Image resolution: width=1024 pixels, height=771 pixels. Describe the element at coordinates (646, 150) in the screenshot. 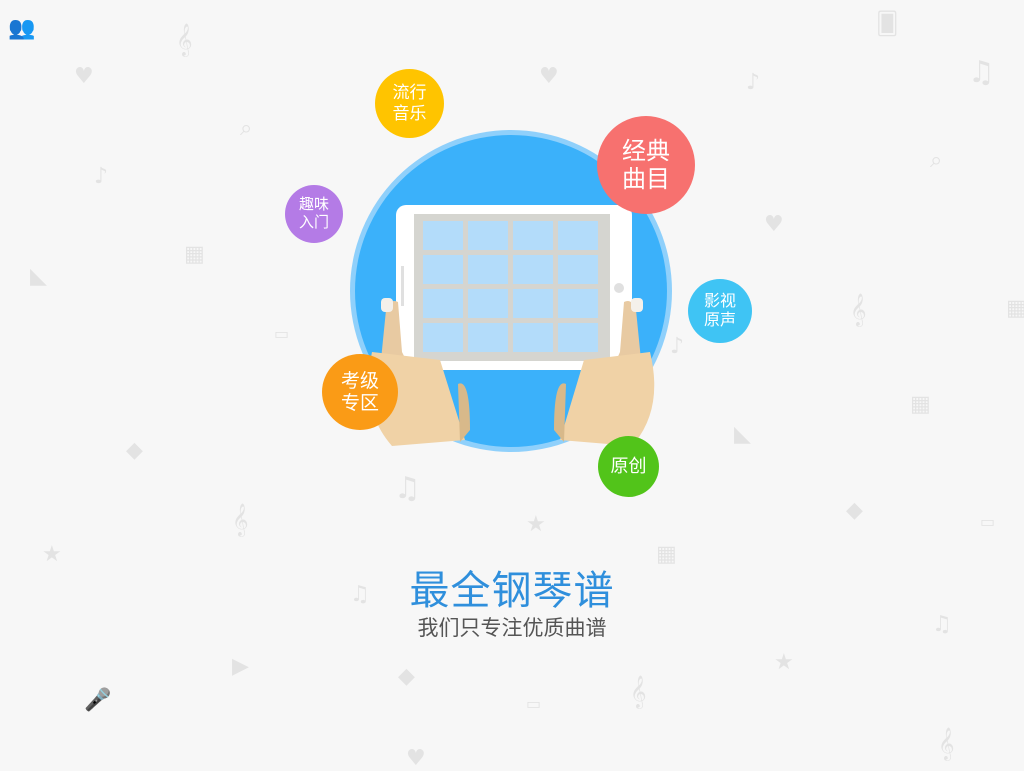

I see `classic-tracks-label-1: 经典` at that location.